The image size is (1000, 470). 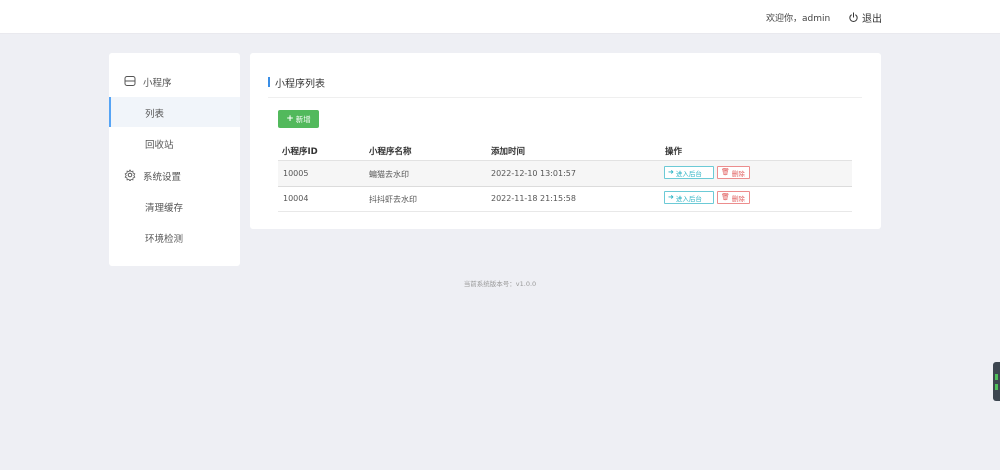 I want to click on sidebar-group-mini-program: 小程序, so click(x=174, y=81).